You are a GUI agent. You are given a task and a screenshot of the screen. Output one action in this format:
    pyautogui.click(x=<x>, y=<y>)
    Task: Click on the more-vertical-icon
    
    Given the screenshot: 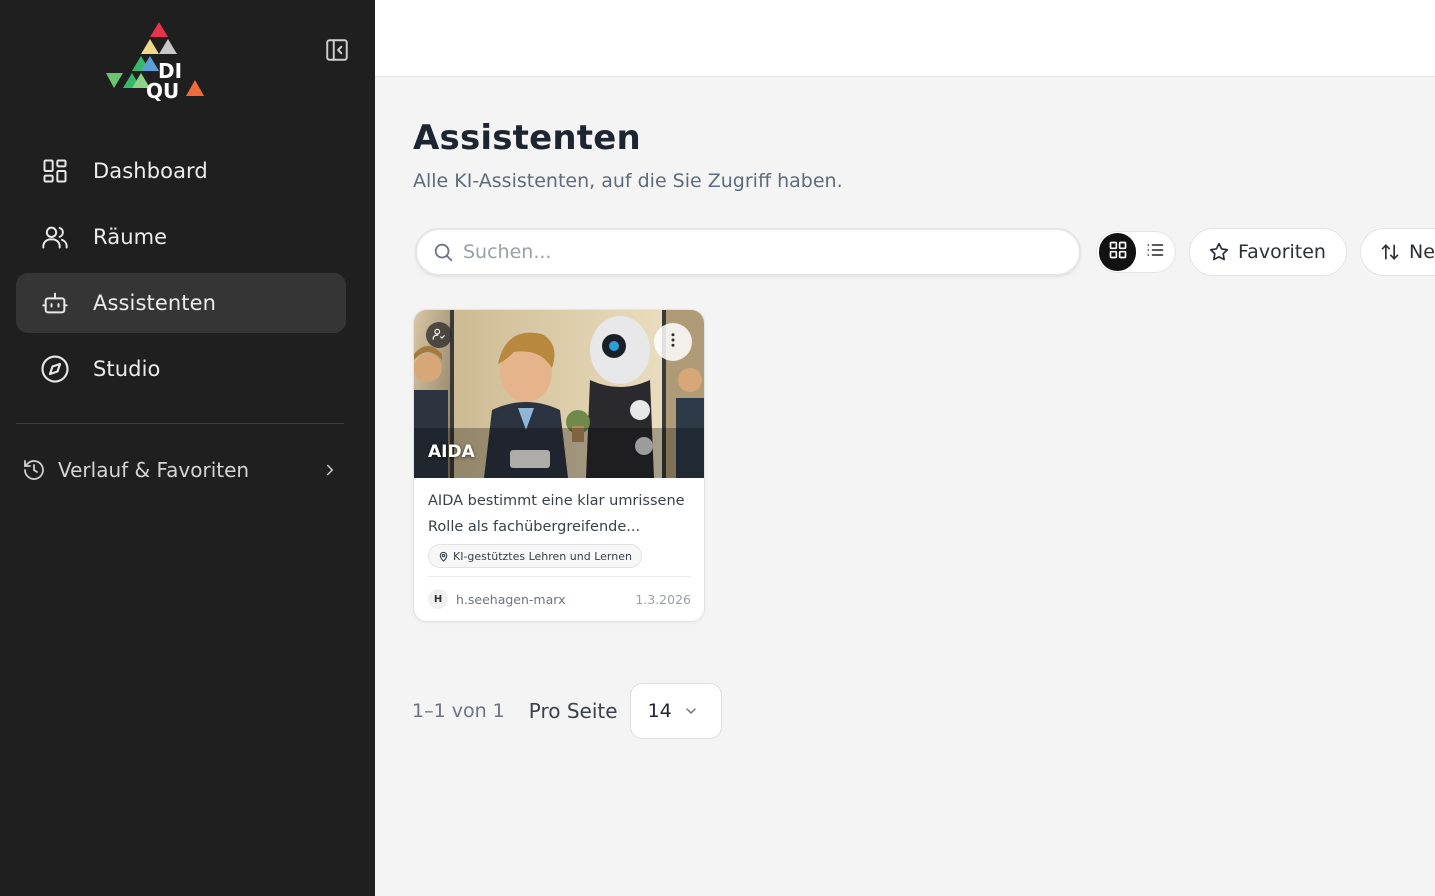 What is the action you would take?
    pyautogui.click(x=673, y=342)
    